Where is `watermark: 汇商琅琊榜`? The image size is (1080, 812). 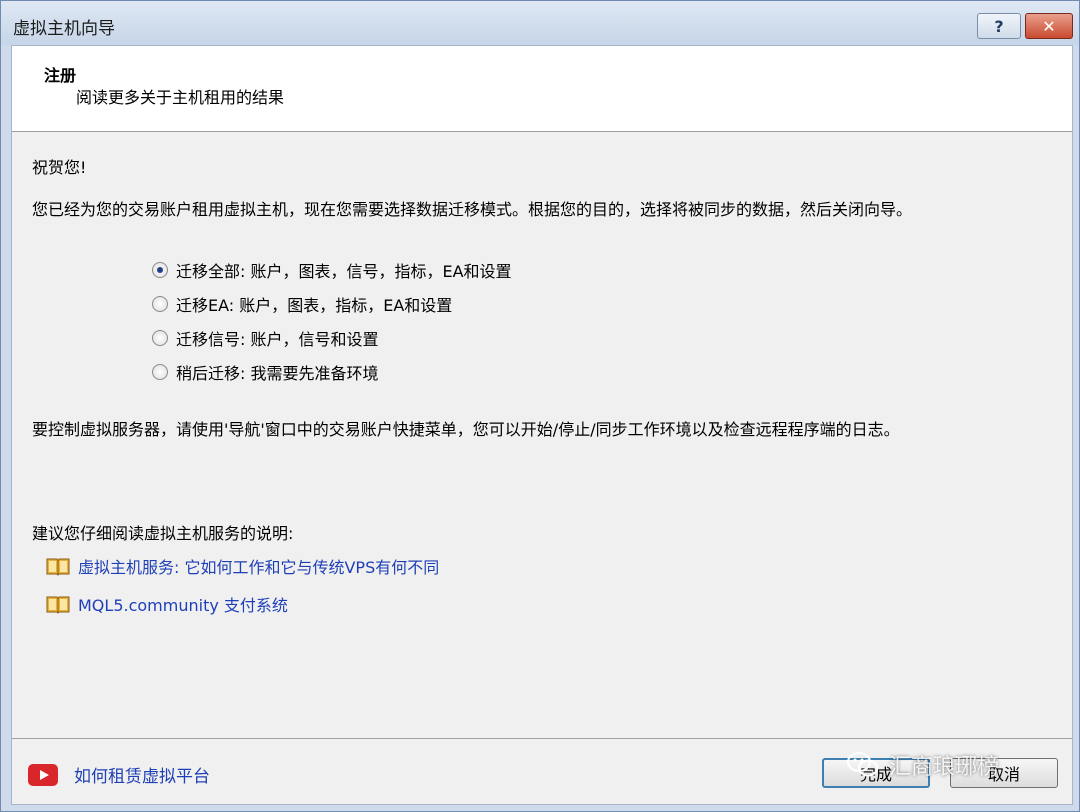
watermark: 汇商琅琊榜 is located at coordinates (923, 765).